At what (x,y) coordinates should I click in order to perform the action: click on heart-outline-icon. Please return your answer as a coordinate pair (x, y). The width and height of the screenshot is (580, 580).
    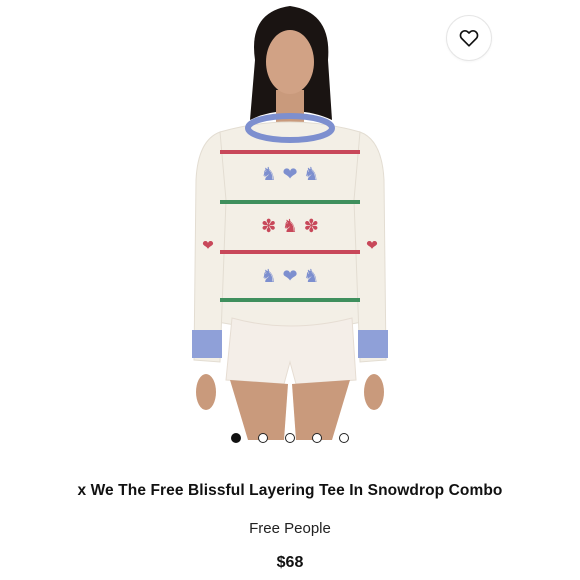
    Looking at the image, I should click on (469, 38).